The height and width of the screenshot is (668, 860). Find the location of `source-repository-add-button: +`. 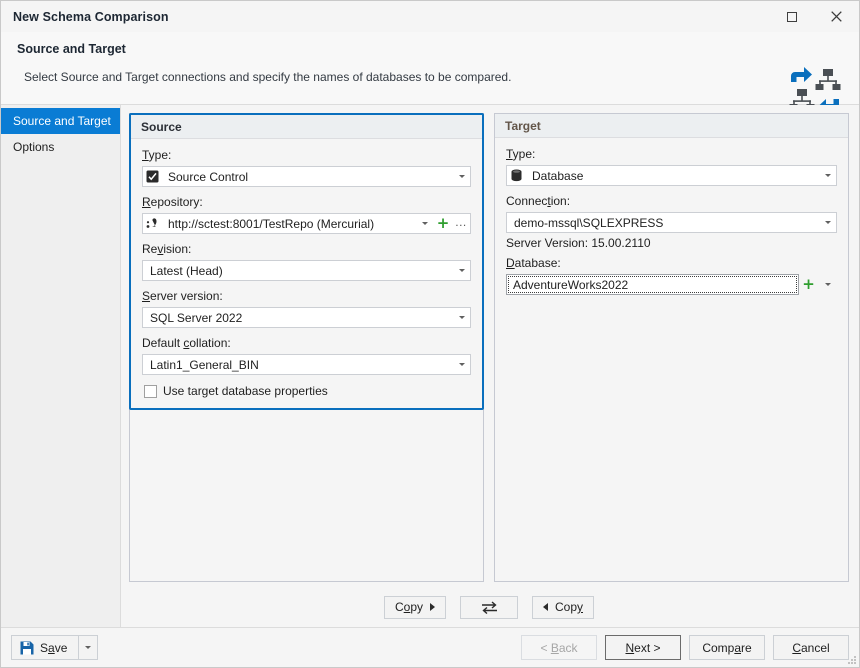

source-repository-add-button: + is located at coordinates (443, 223).